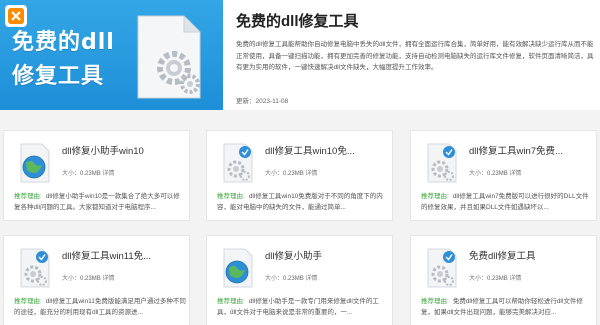  I want to click on featured-title: 免费的dll修复工具, so click(297, 20).